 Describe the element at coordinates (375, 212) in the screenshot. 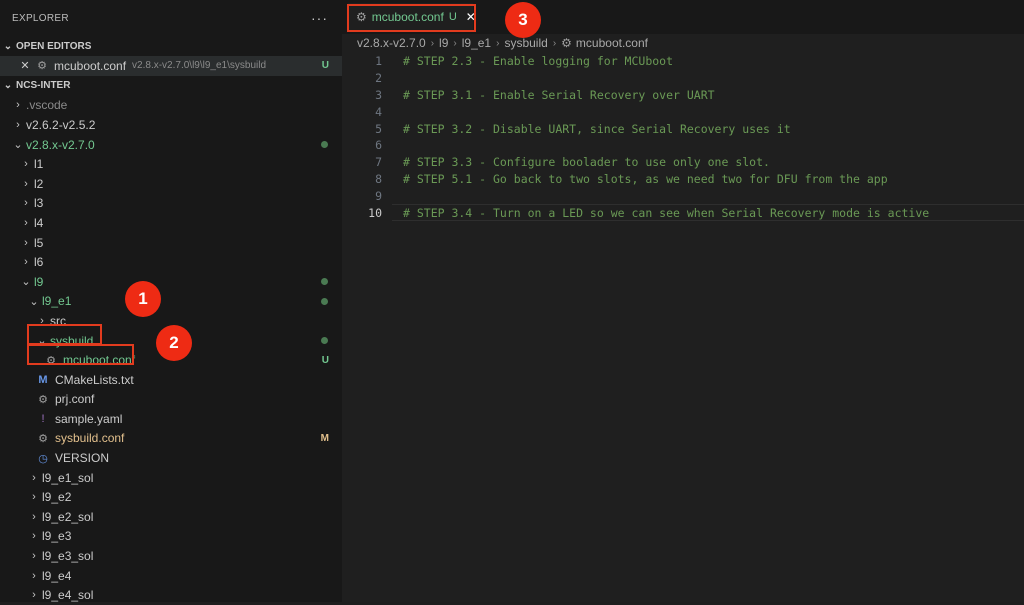

I see `line-number: 10` at that location.